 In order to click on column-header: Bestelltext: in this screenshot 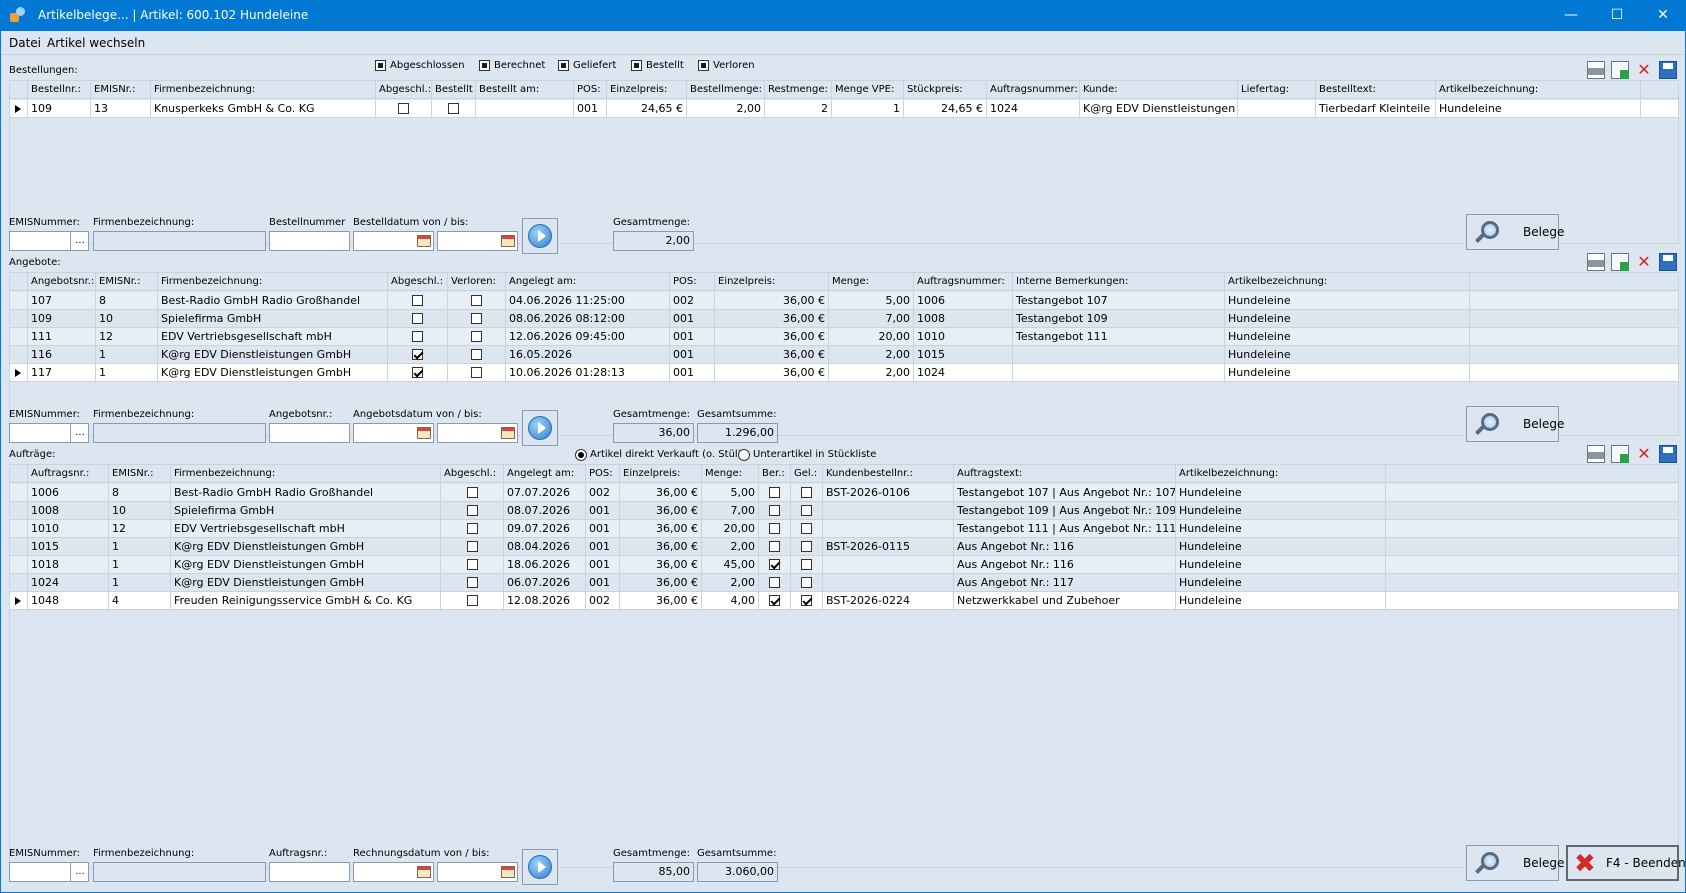, I will do `click(1376, 90)`.